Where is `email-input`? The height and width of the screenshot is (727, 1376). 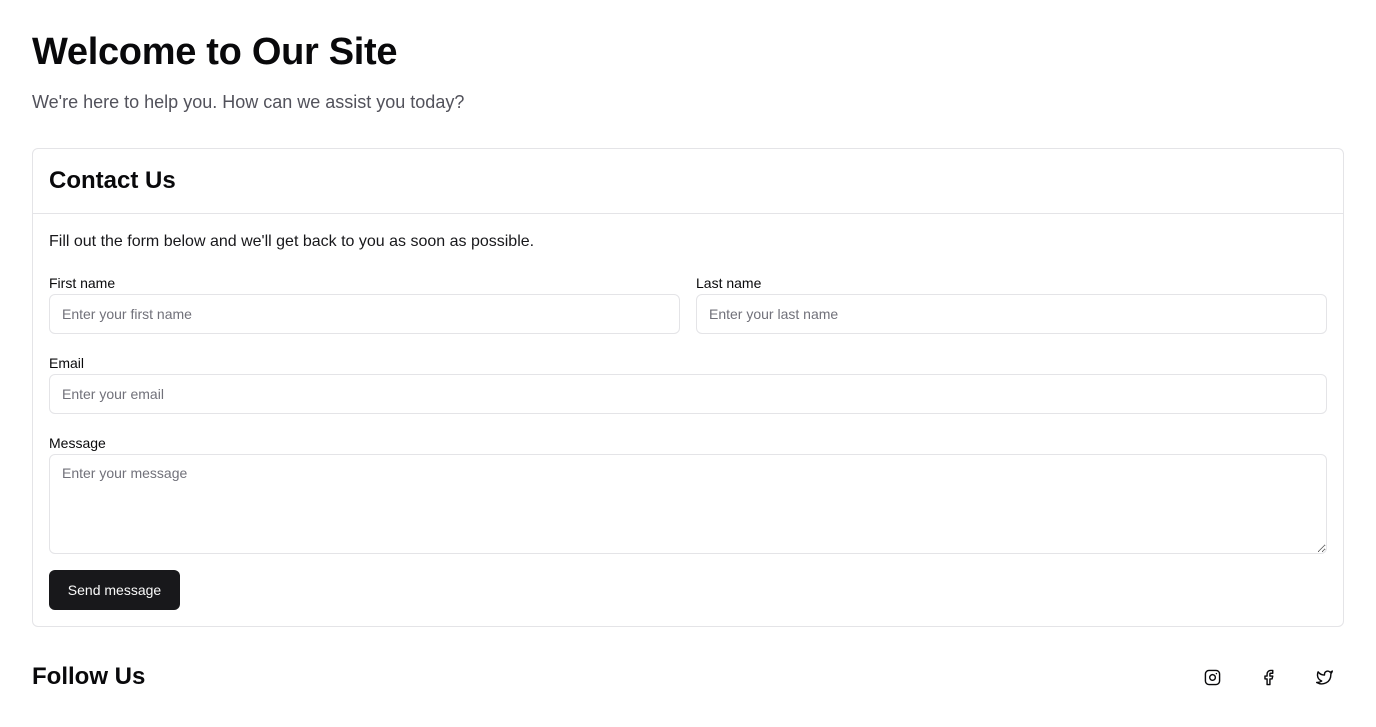 email-input is located at coordinates (688, 394).